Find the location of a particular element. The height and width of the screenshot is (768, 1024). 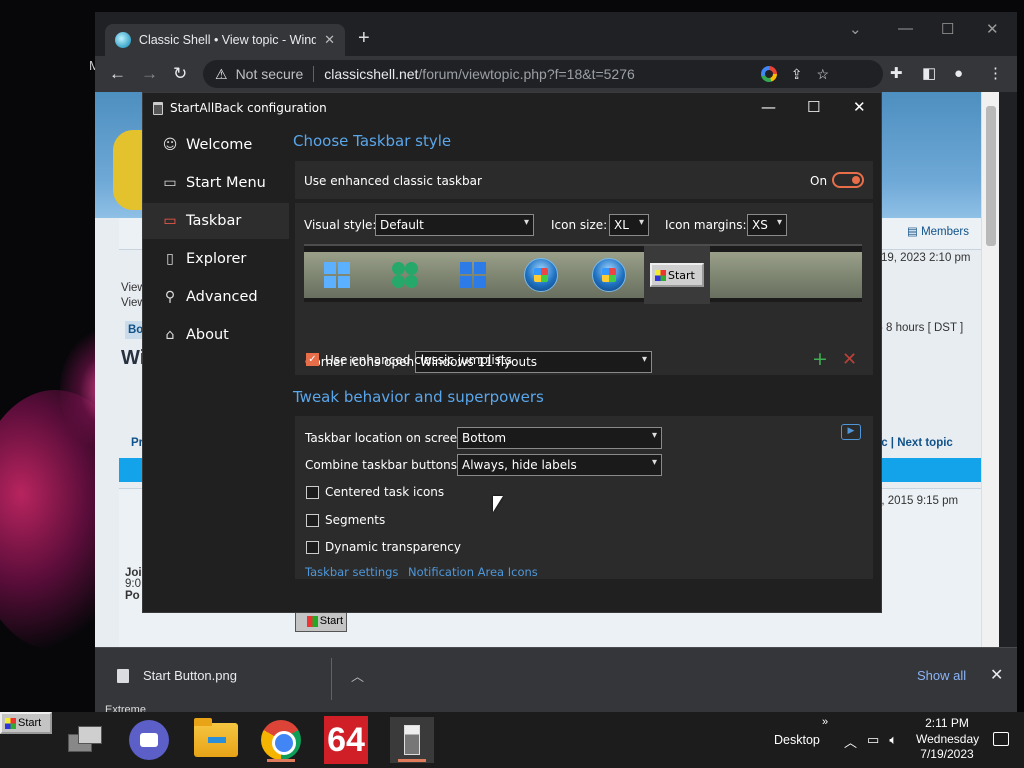

sidebar-item-taskbar: ▭ Taskbar is located at coordinates (216, 221).